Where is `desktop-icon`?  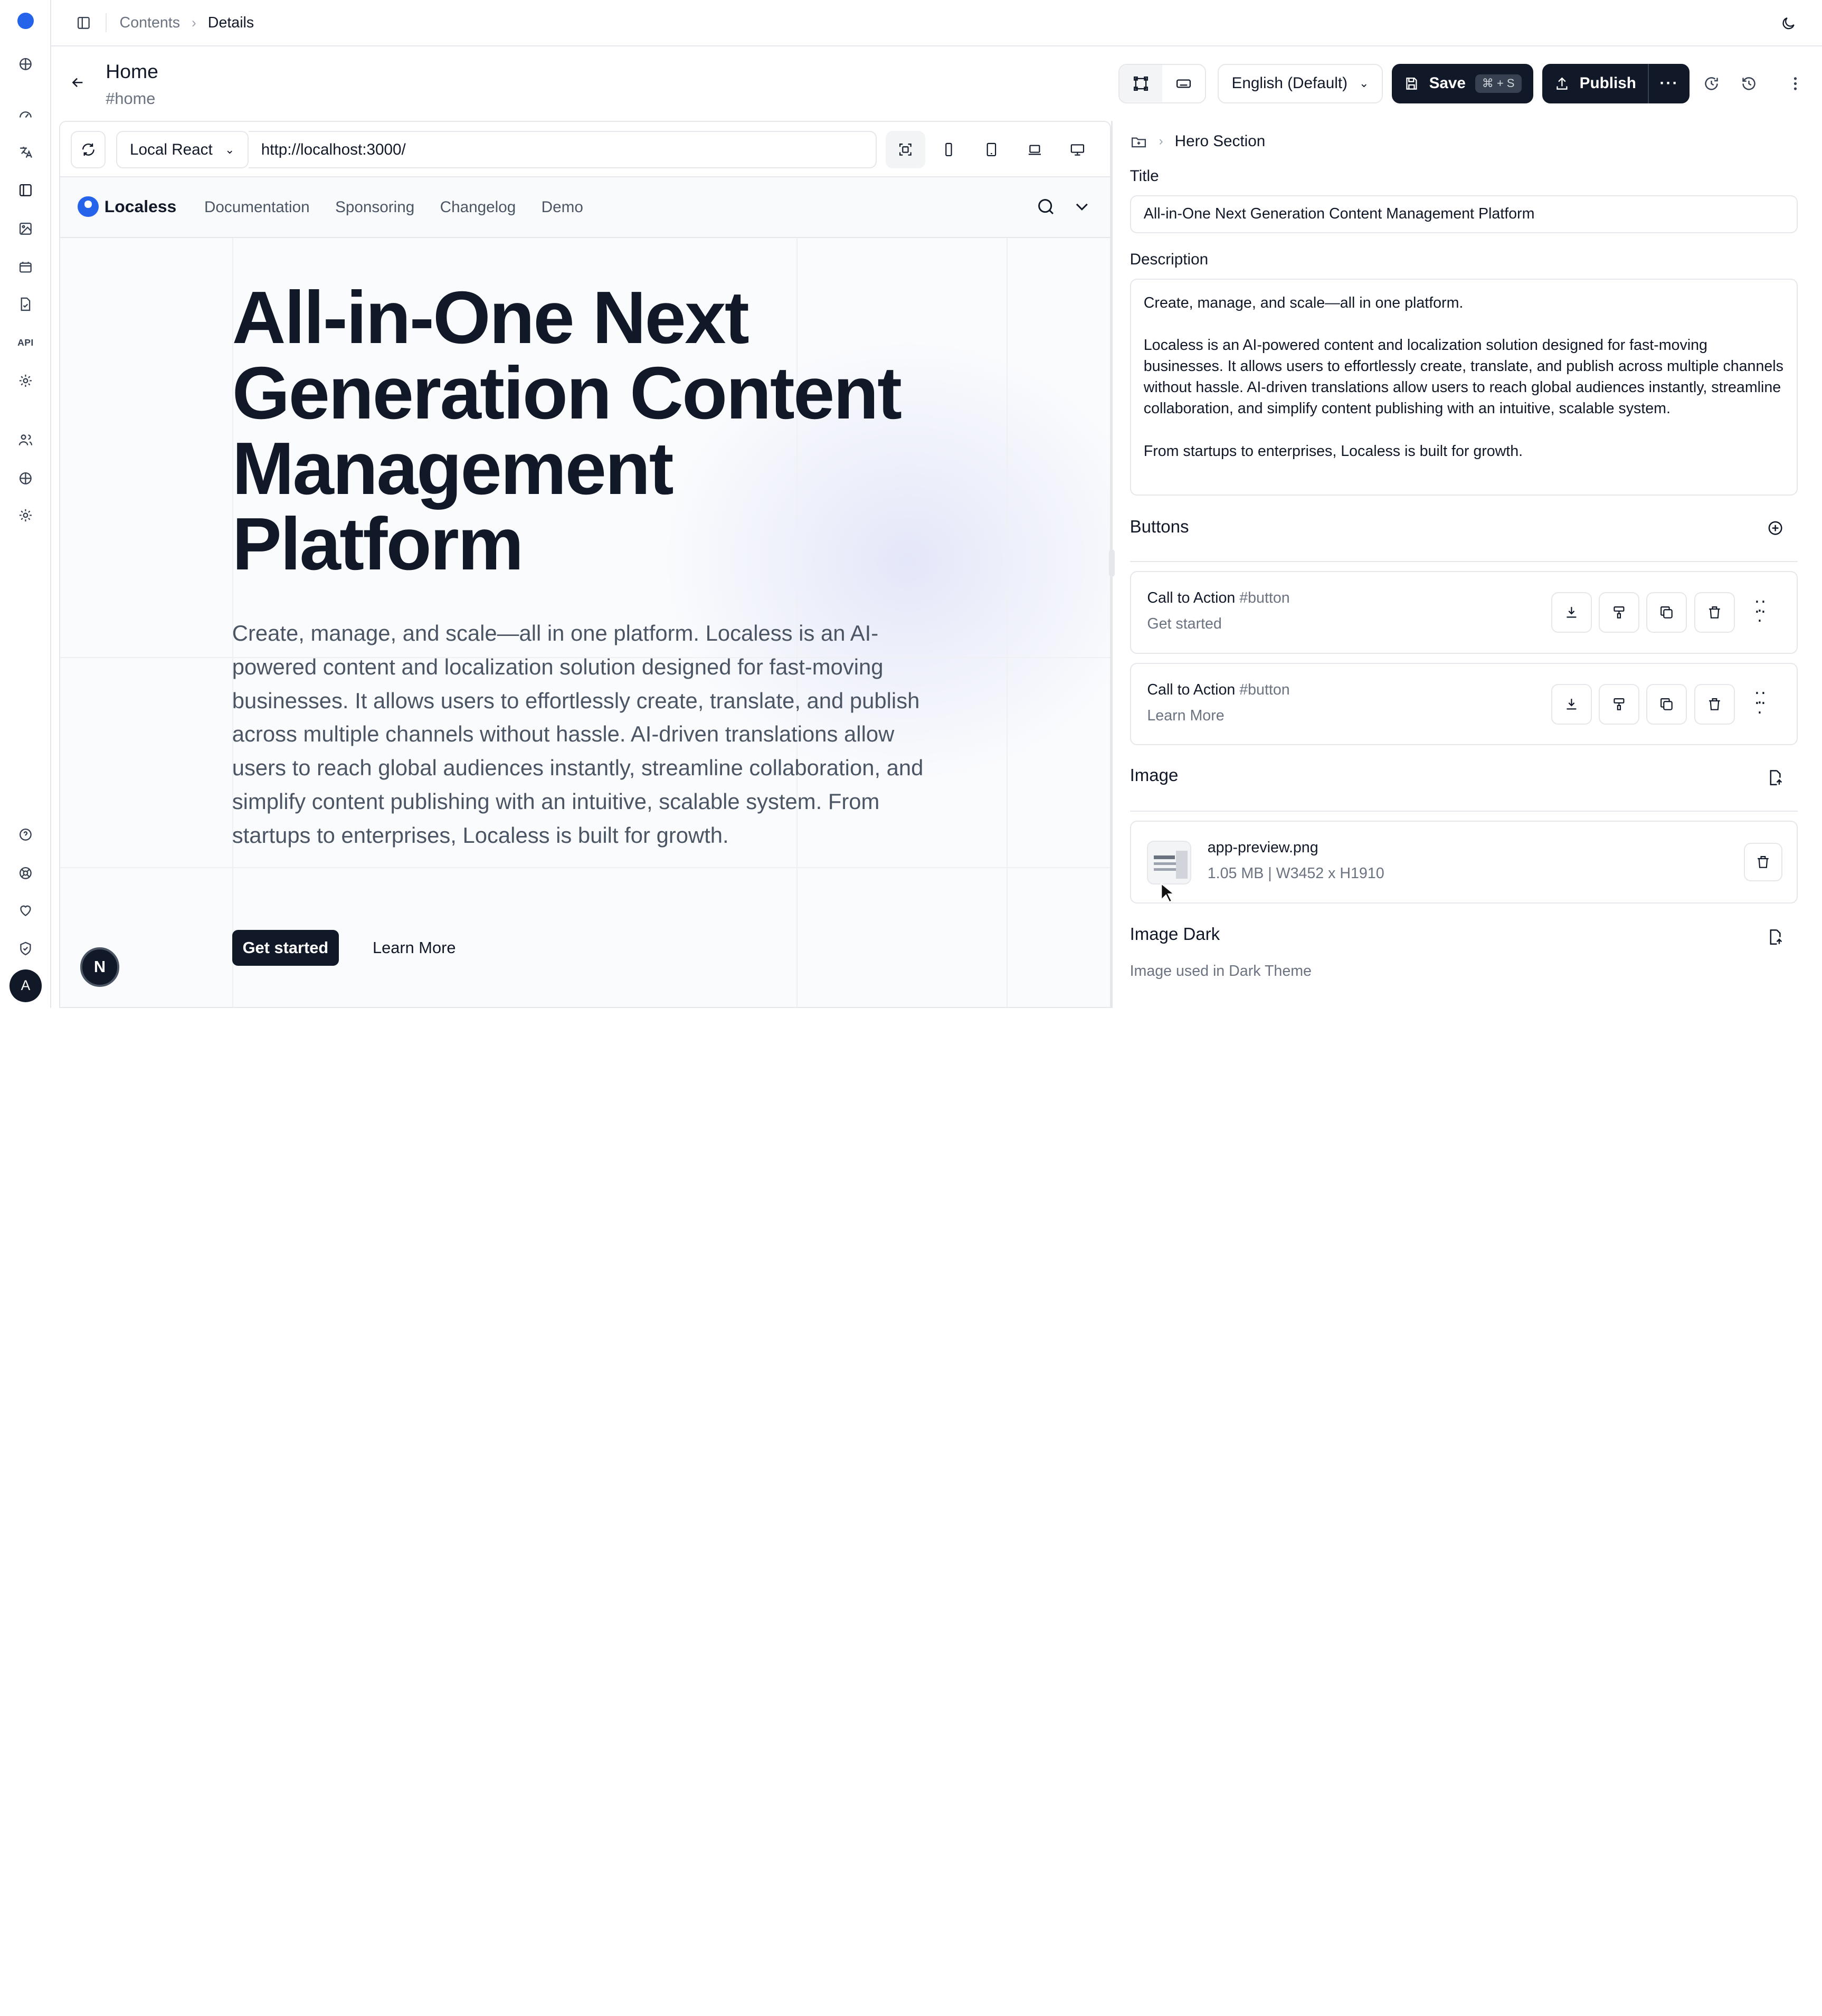 desktop-icon is located at coordinates (1077, 149).